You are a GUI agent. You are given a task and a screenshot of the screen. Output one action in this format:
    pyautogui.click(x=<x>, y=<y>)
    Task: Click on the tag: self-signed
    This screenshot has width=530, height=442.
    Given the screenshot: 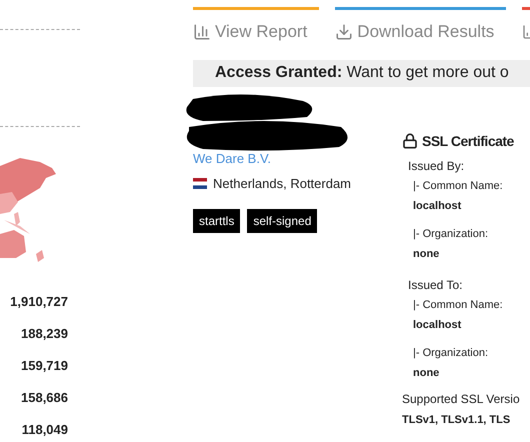 What is the action you would take?
    pyautogui.click(x=282, y=220)
    